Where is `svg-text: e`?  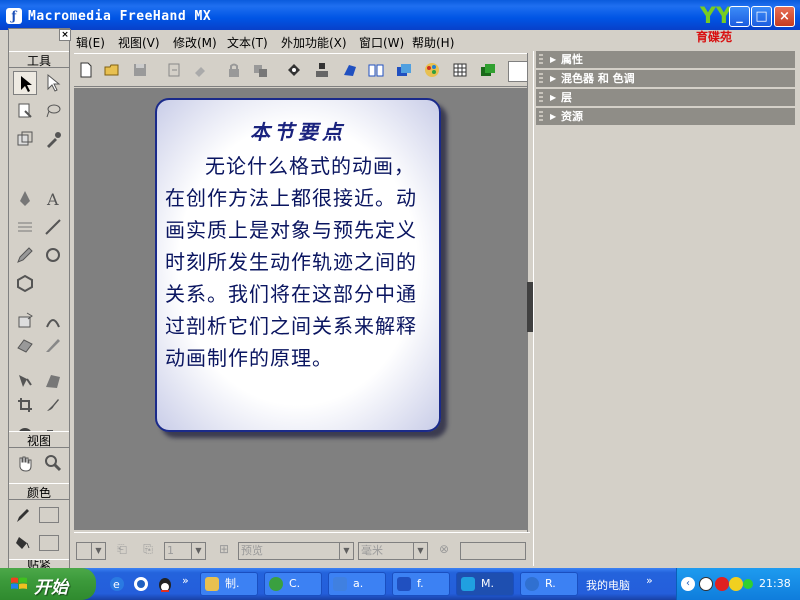 svg-text: e is located at coordinates (116, 584).